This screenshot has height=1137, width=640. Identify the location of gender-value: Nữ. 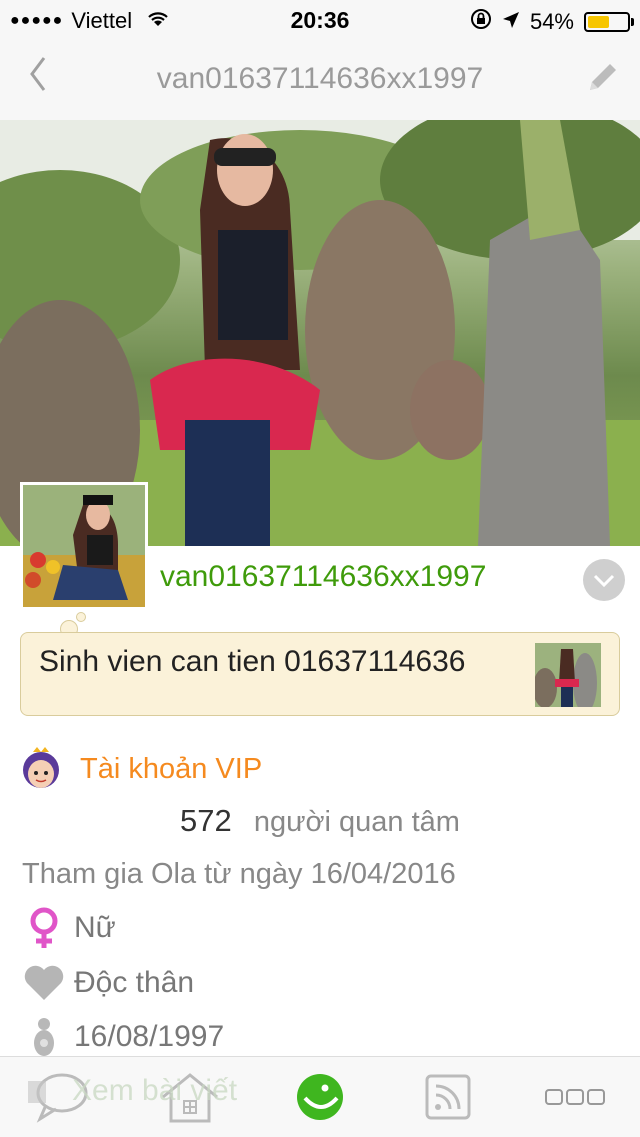
(95, 927).